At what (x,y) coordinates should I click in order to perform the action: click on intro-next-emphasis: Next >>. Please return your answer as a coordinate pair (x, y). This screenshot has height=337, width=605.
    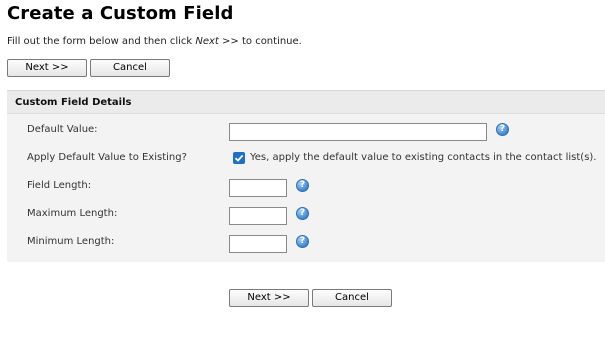
    Looking at the image, I should click on (217, 41).